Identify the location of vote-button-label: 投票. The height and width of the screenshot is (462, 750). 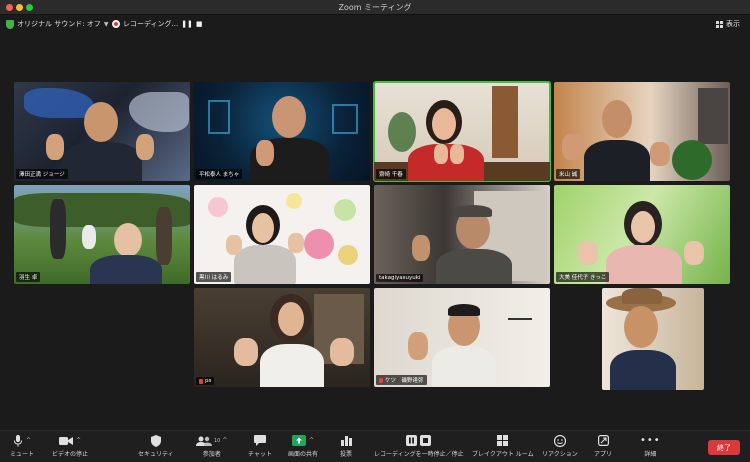
(346, 454).